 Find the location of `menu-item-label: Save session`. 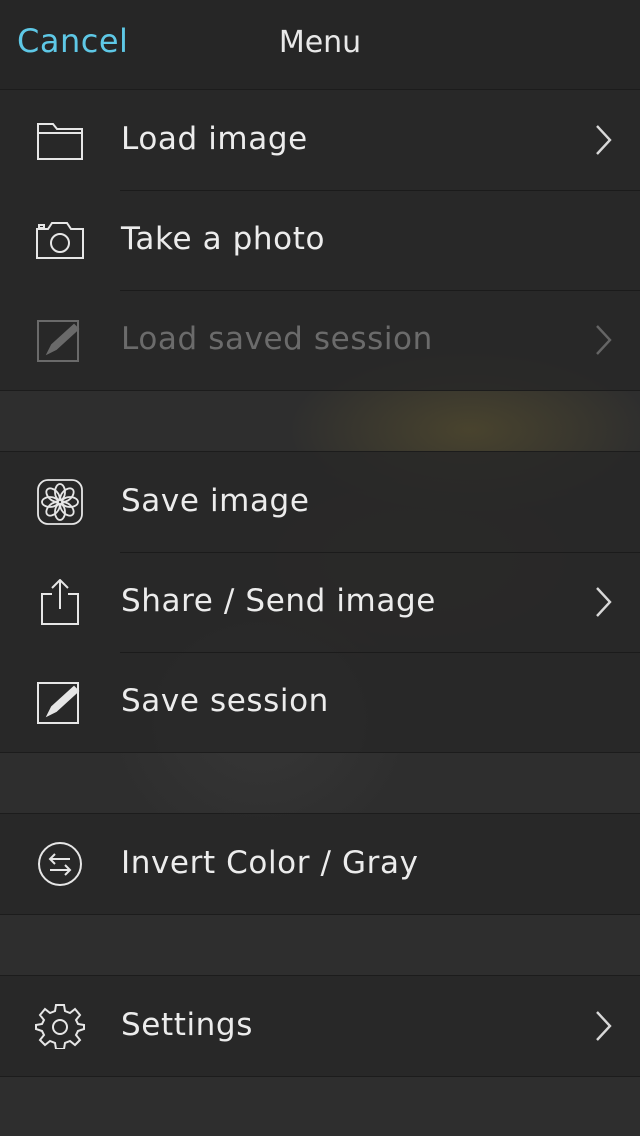

menu-item-label: Save session is located at coordinates (225, 701).